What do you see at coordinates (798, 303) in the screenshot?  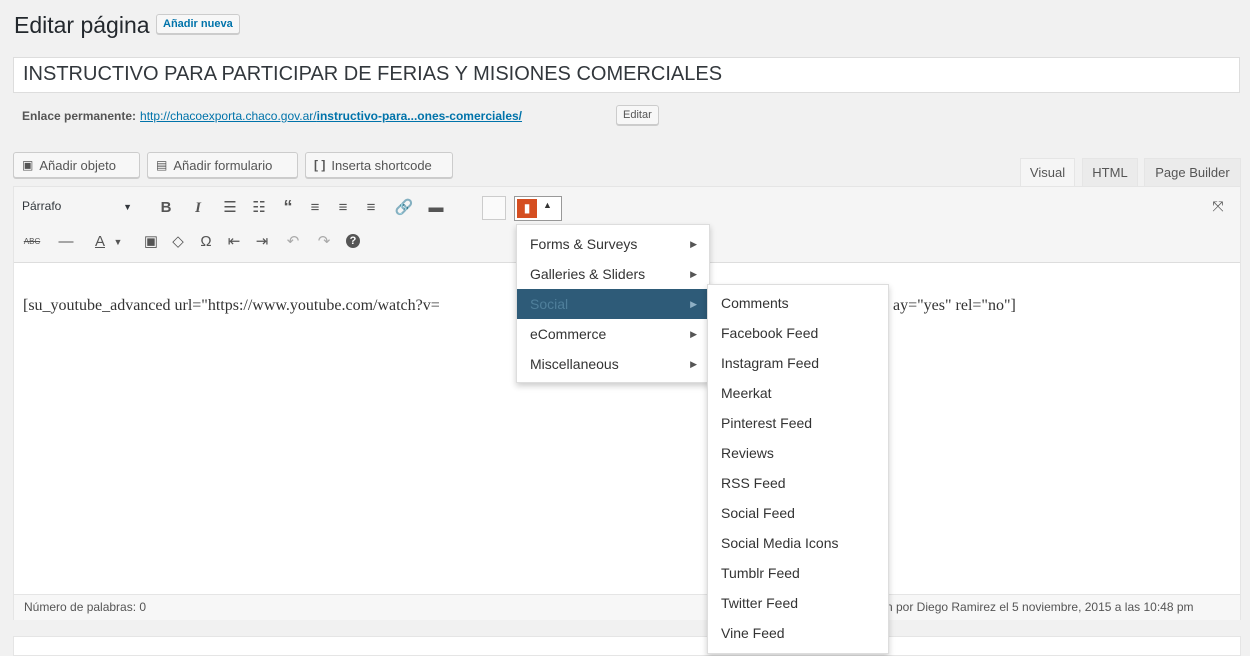 I see `submenu-item-comments: Comments` at bounding box center [798, 303].